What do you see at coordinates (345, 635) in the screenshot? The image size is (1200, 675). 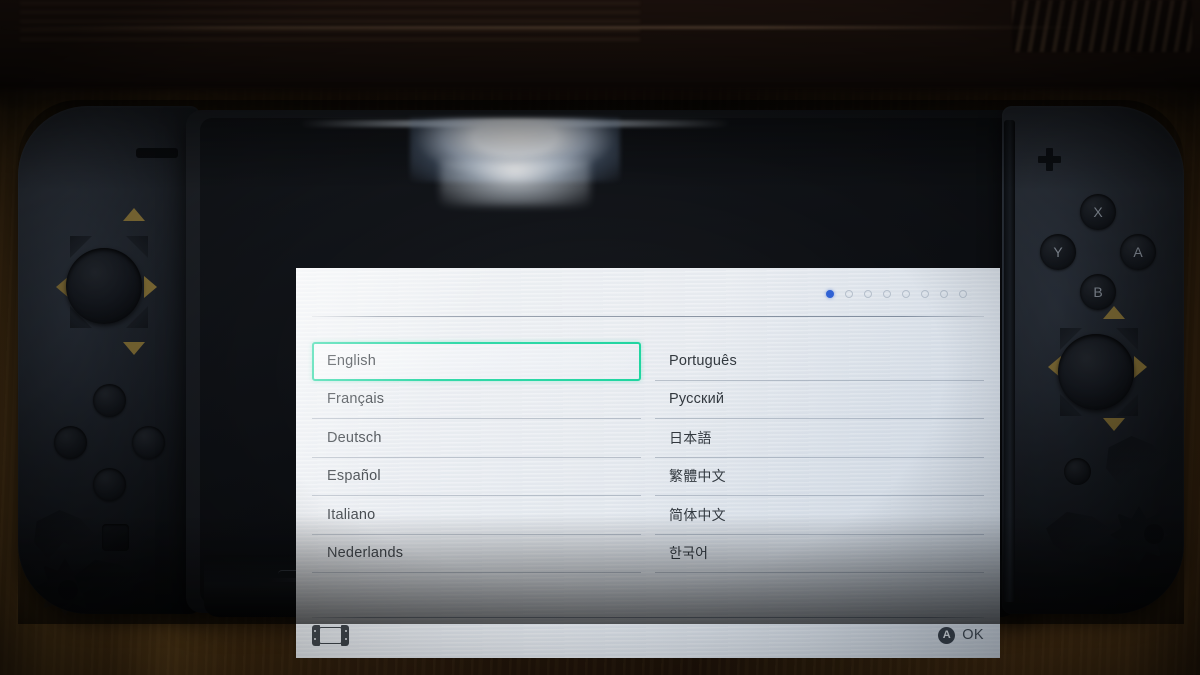 I see `console-icon-right-joycon` at bounding box center [345, 635].